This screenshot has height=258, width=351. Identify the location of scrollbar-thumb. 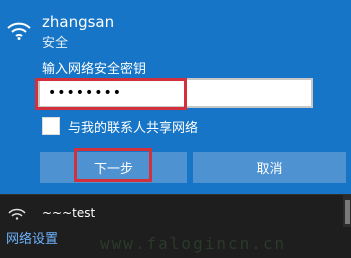
(347, 212).